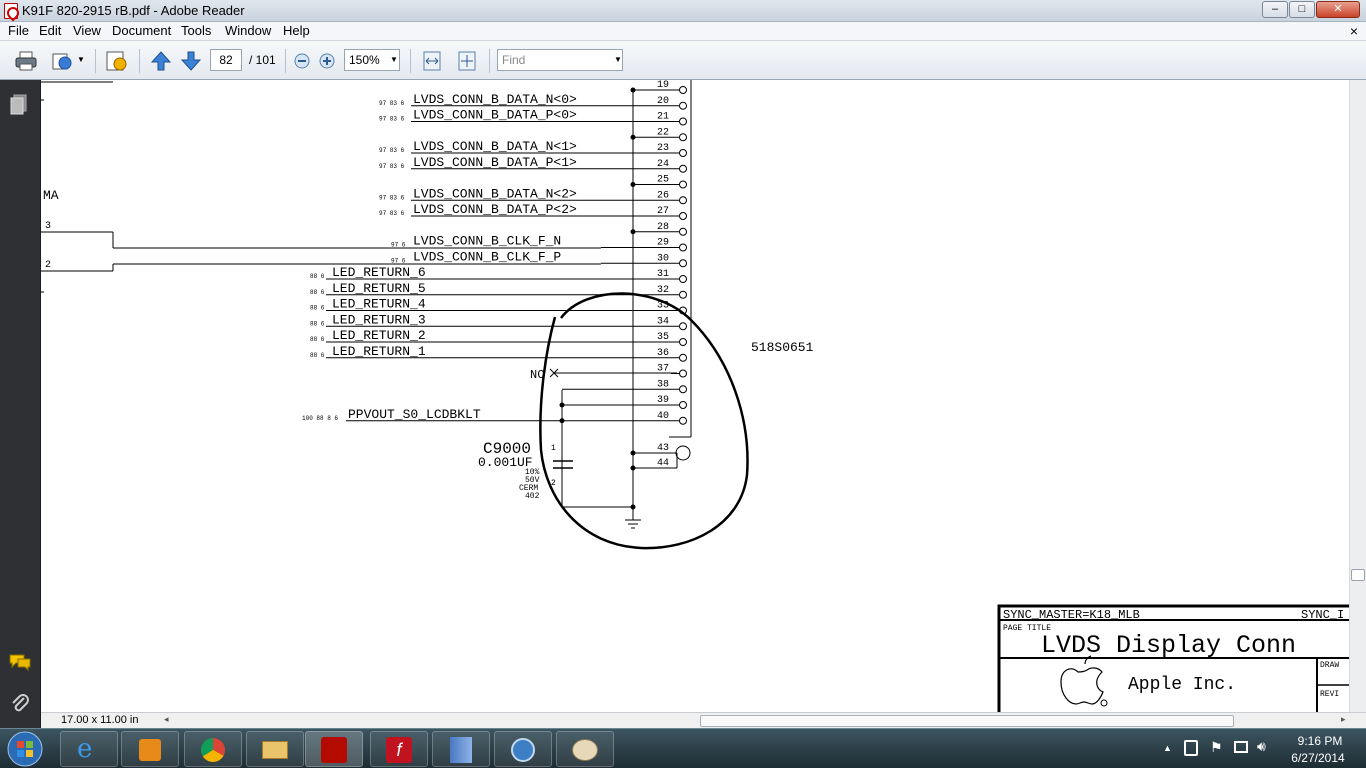 The width and height of the screenshot is (1366, 768). I want to click on tray-date: 6/27/2014, so click(1318, 758).